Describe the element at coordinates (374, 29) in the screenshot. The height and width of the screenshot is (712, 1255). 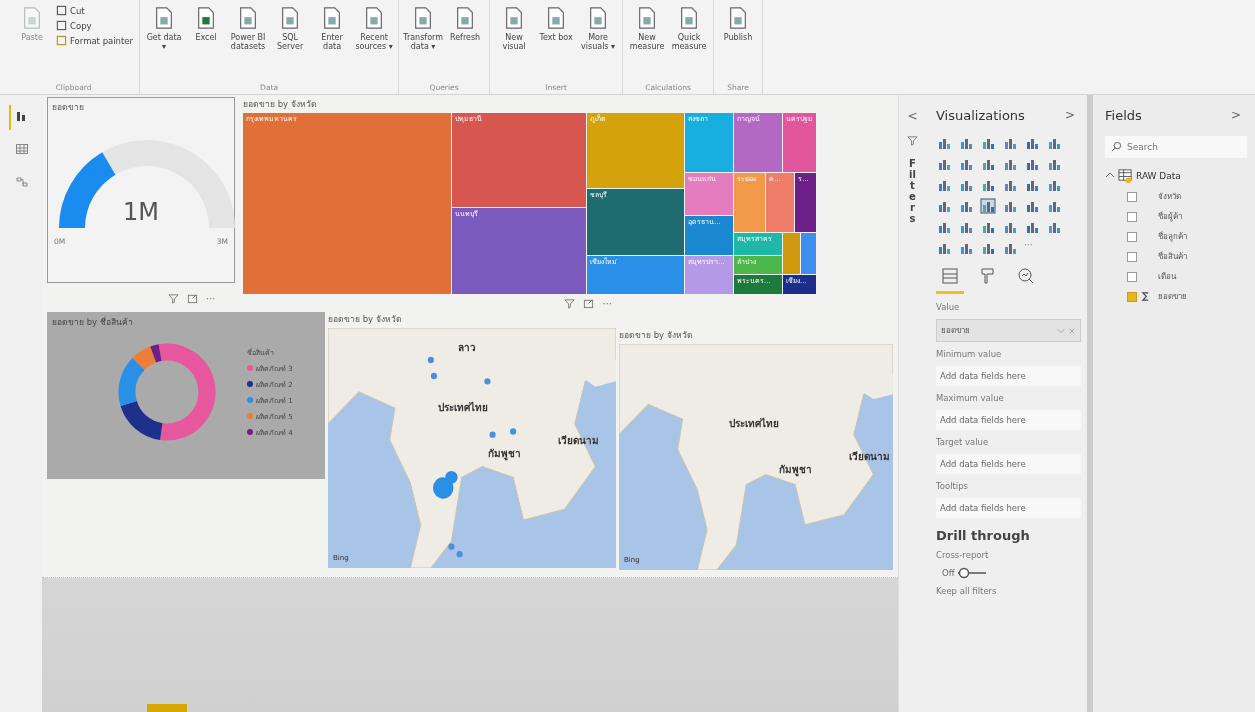
I see `ribbon-button: Recent sources ▾` at that location.